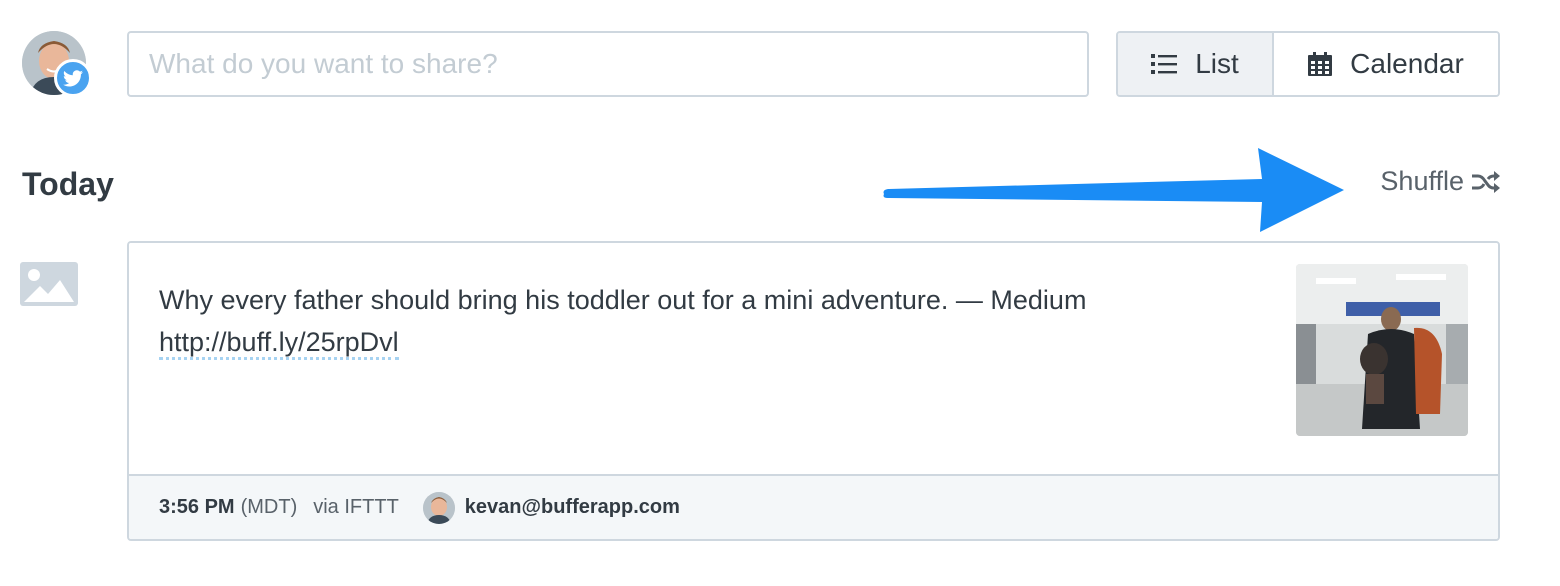 The image size is (1560, 586). Describe the element at coordinates (572, 507) in the screenshot. I see `post-author: kevan@bufferapp.com` at that location.